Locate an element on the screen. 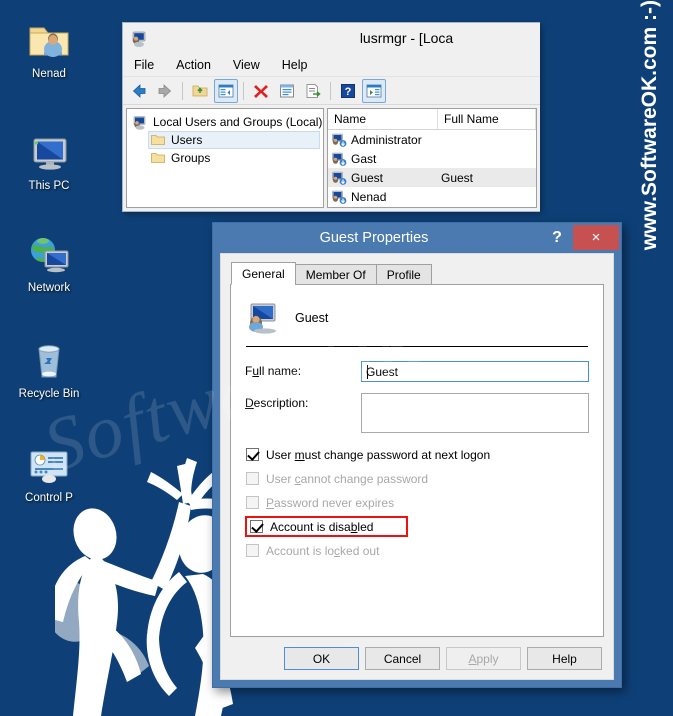 Image resolution: width=673 pixels, height=716 pixels. table-row: Guest Guest is located at coordinates (432, 177).